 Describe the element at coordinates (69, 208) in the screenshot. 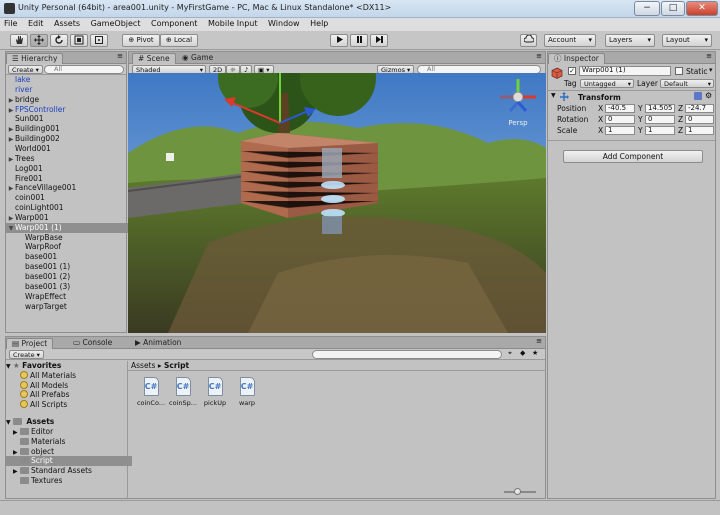

I see `hierarchy-item: coinLight001` at that location.